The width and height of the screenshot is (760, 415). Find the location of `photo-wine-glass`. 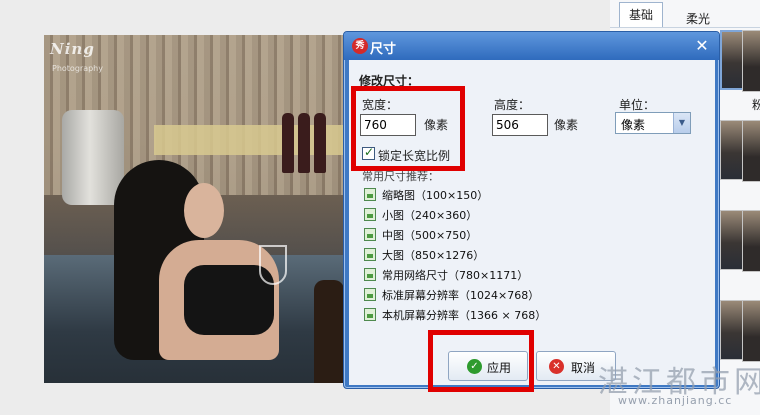

photo-wine-glass is located at coordinates (273, 265).